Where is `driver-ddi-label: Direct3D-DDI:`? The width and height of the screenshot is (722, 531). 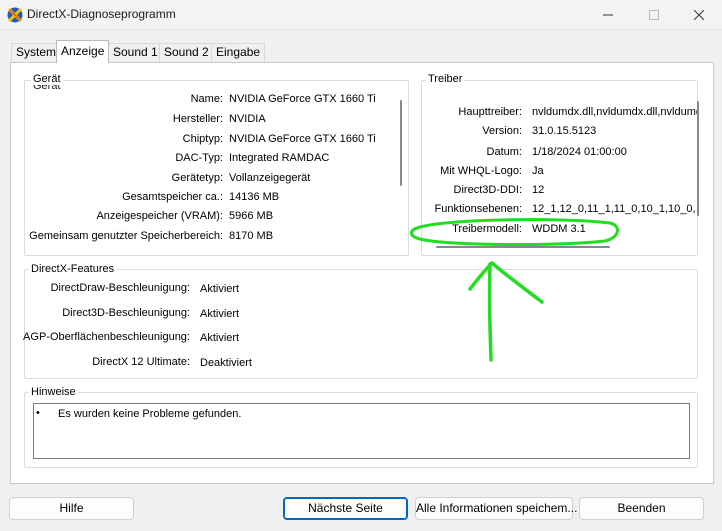 driver-ddi-label: Direct3D-DDI: is located at coordinates (487, 190).